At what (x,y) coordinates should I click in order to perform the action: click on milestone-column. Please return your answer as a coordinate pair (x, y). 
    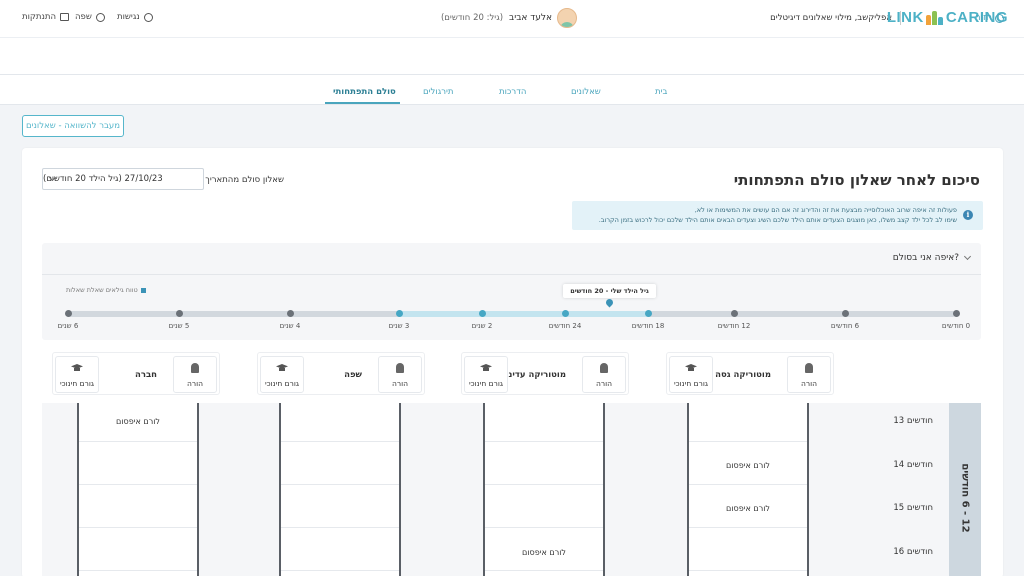
    Looking at the image, I should click on (340, 489).